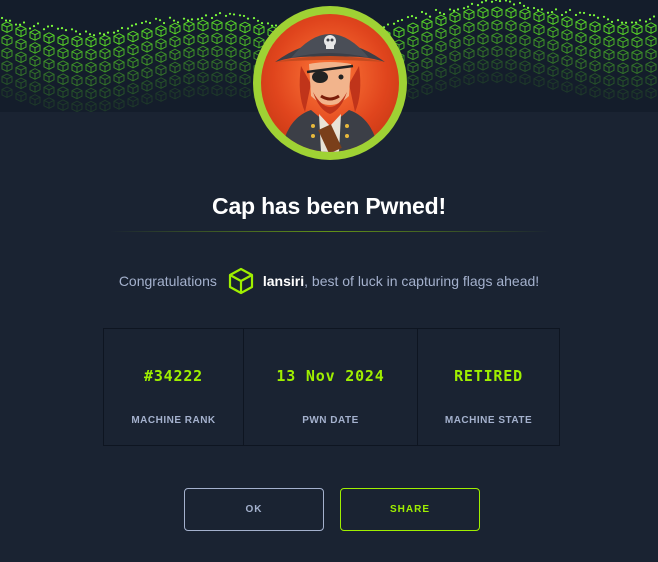 Image resolution: width=658 pixels, height=562 pixels. Describe the element at coordinates (254, 509) in the screenshot. I see `ok-button: OK` at that location.